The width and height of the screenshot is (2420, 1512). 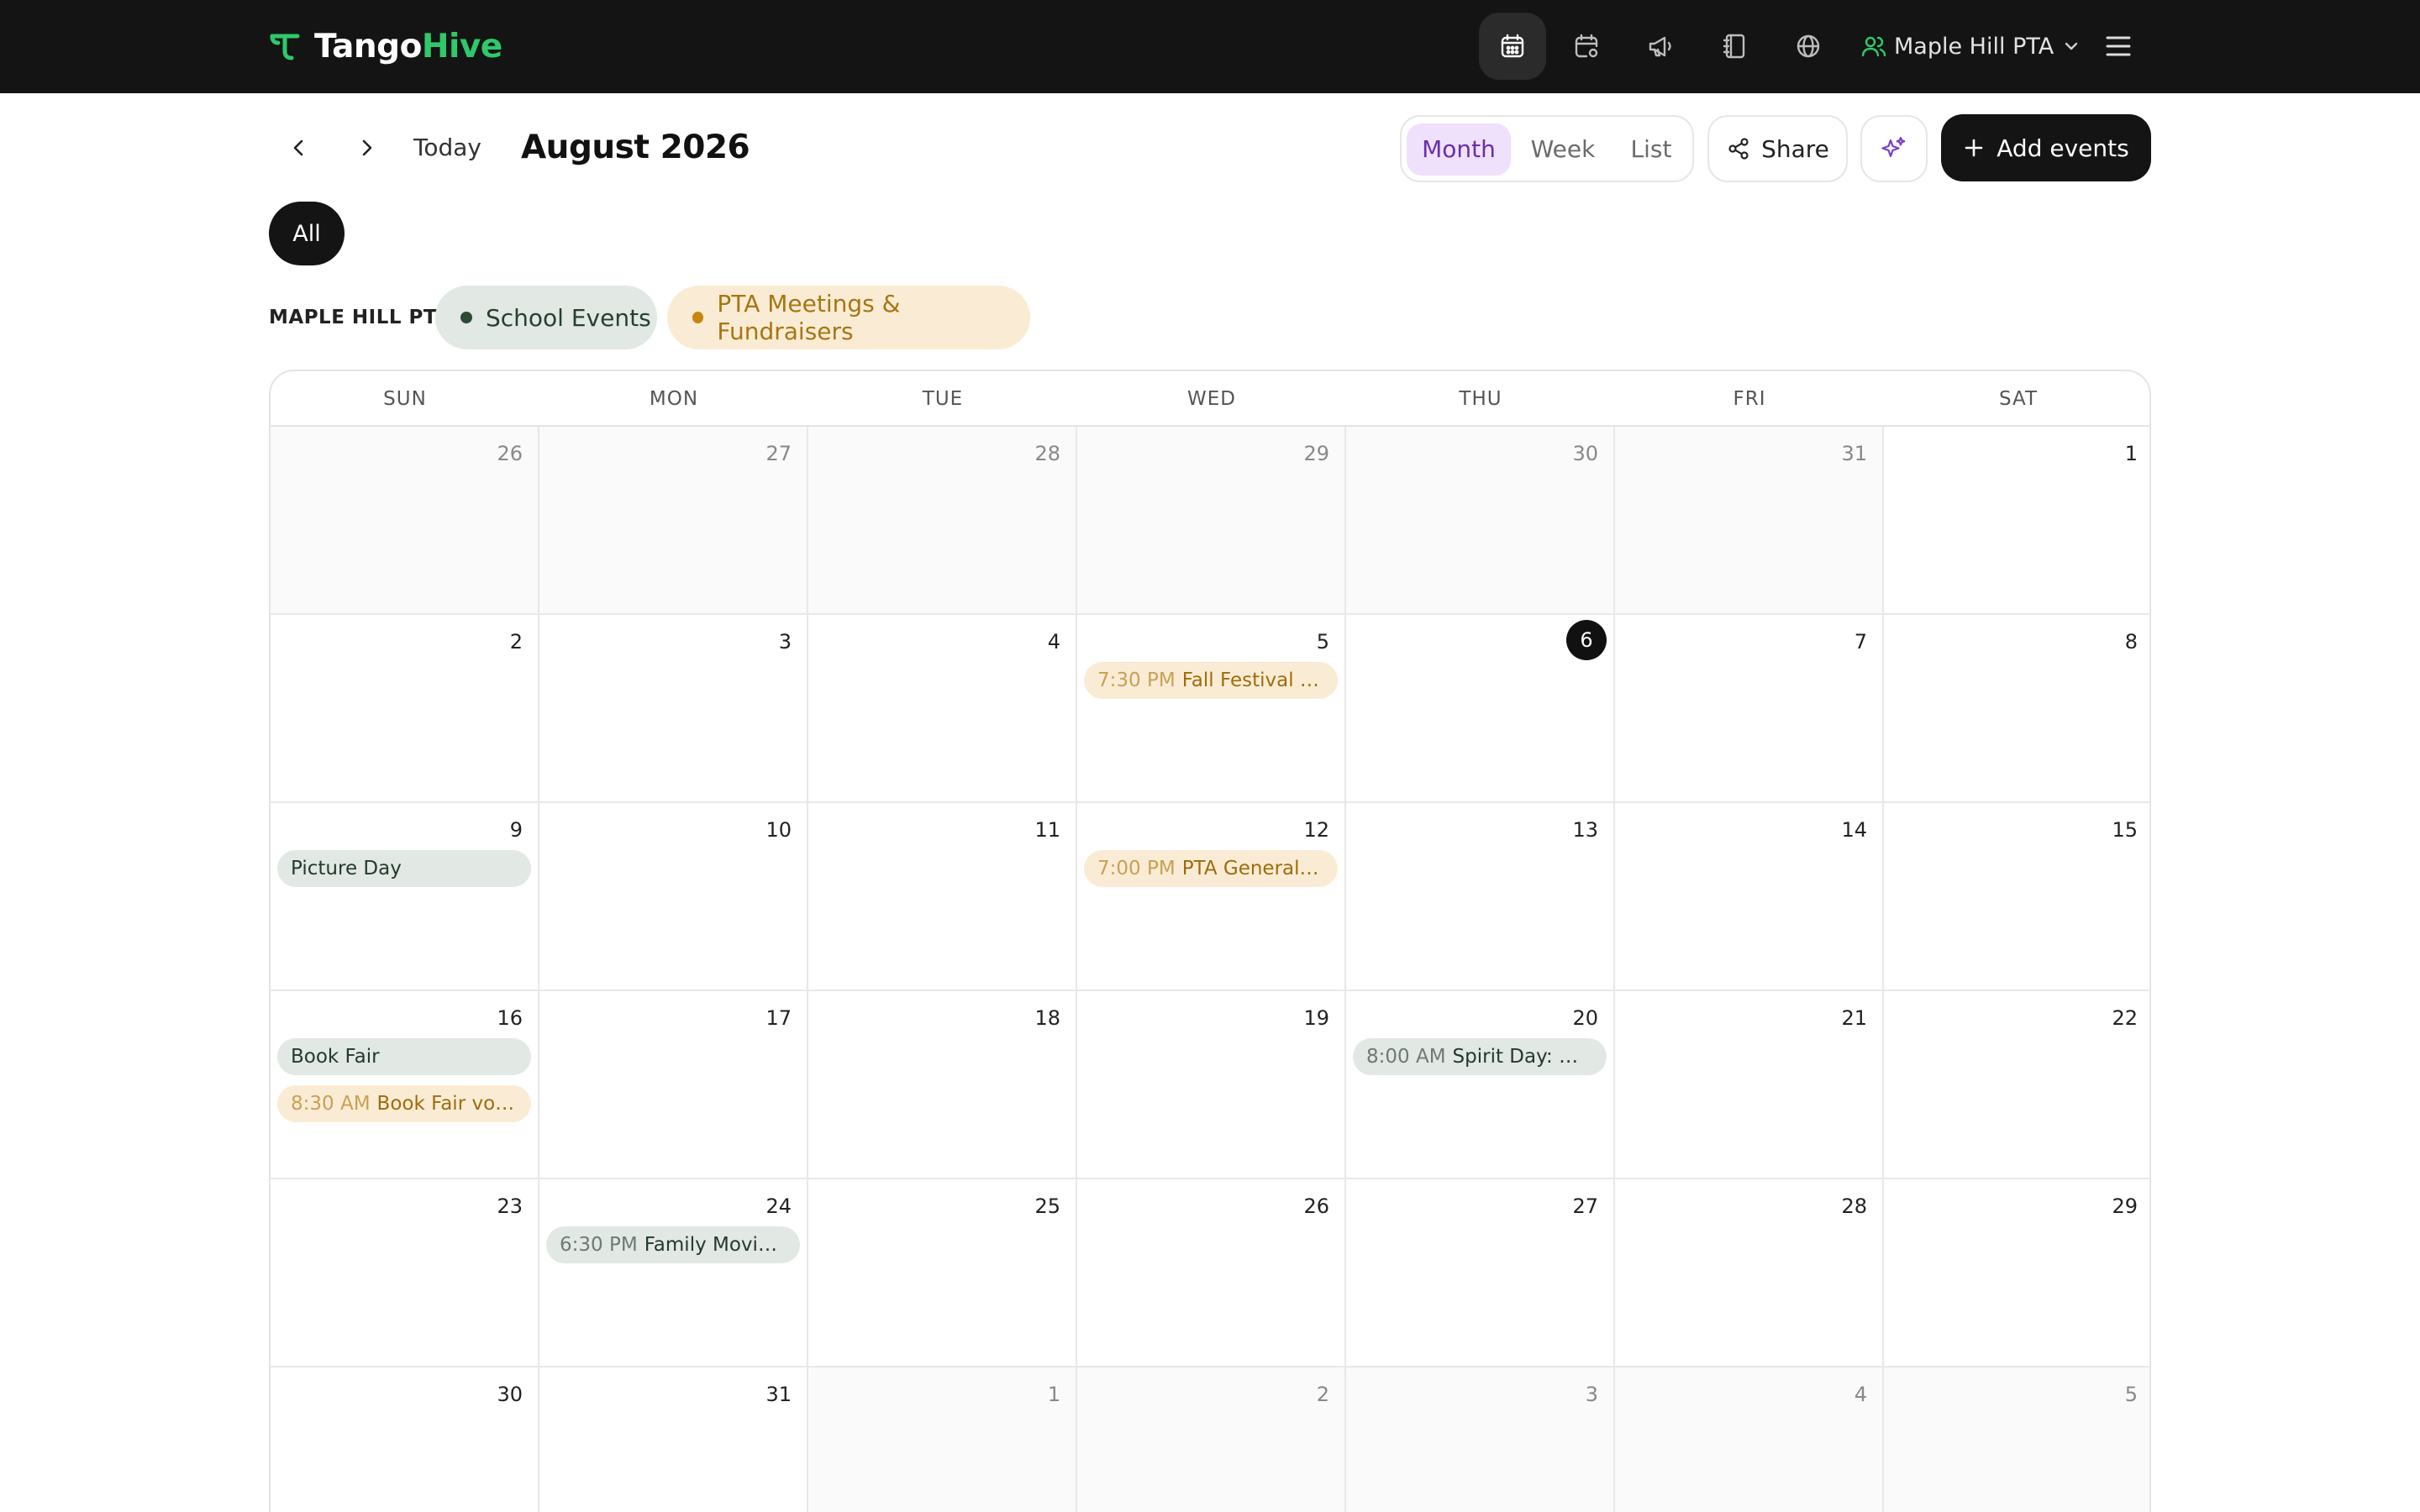 What do you see at coordinates (2046, 147) in the screenshot?
I see `add-events-button: Add events` at bounding box center [2046, 147].